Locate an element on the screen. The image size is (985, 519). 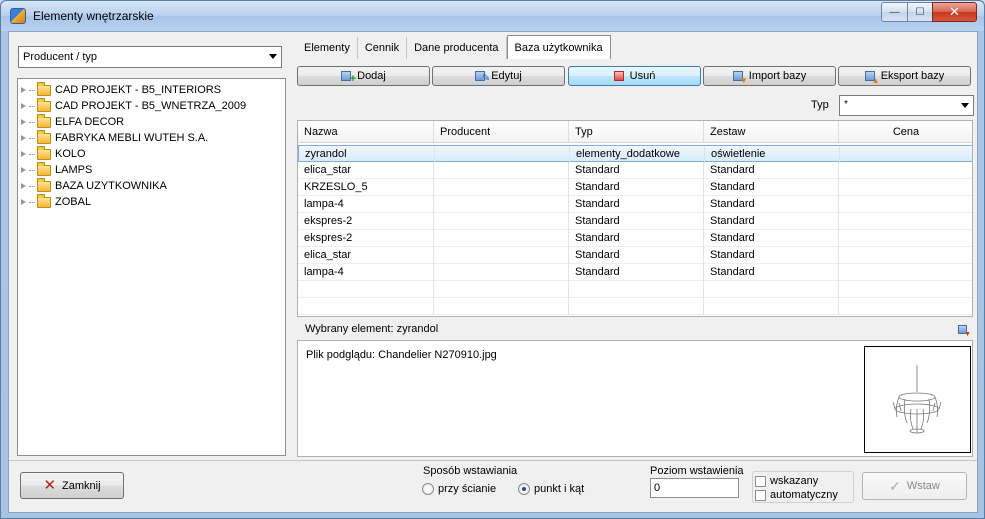
export-button-label: Eksport bazy is located at coordinates (912, 76).